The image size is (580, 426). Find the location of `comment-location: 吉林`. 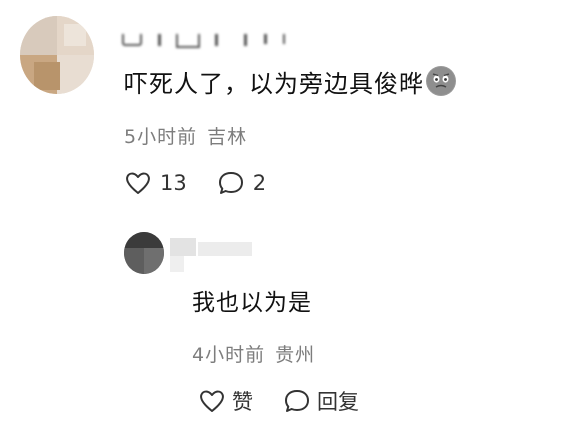

comment-location: 吉林 is located at coordinates (227, 137).